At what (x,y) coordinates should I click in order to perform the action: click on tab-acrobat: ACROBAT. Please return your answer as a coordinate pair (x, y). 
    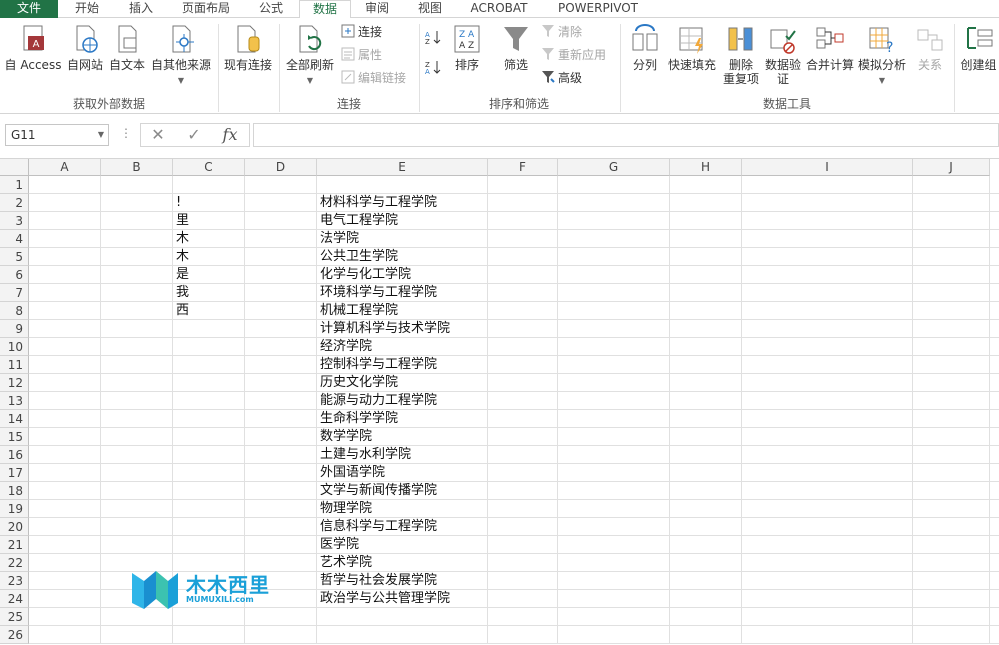
    Looking at the image, I should click on (499, 9).